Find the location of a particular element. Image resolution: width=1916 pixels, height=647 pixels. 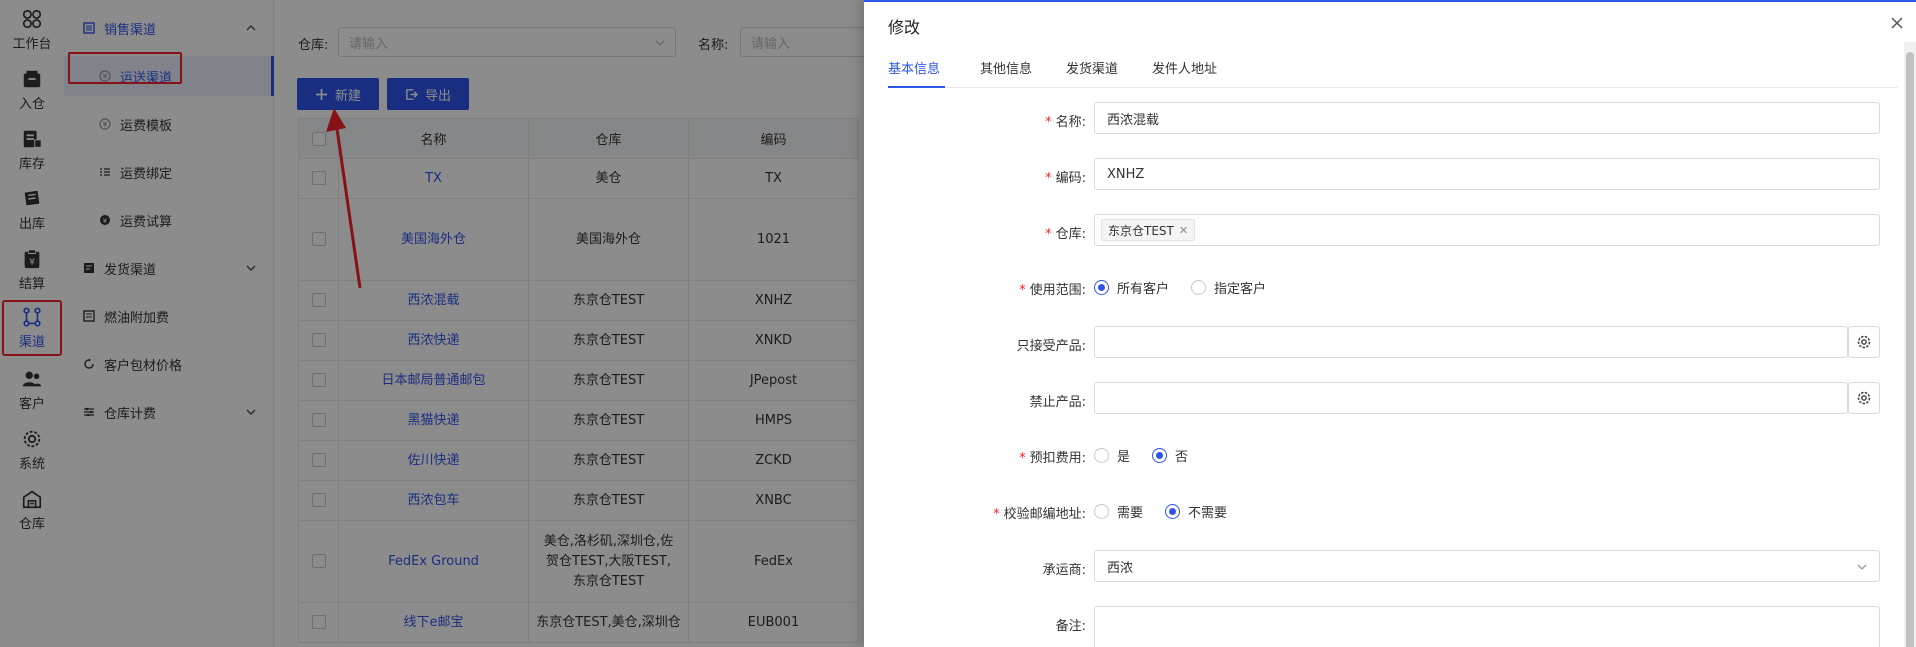

zip-noneed-option: 不需要 is located at coordinates (1196, 511).